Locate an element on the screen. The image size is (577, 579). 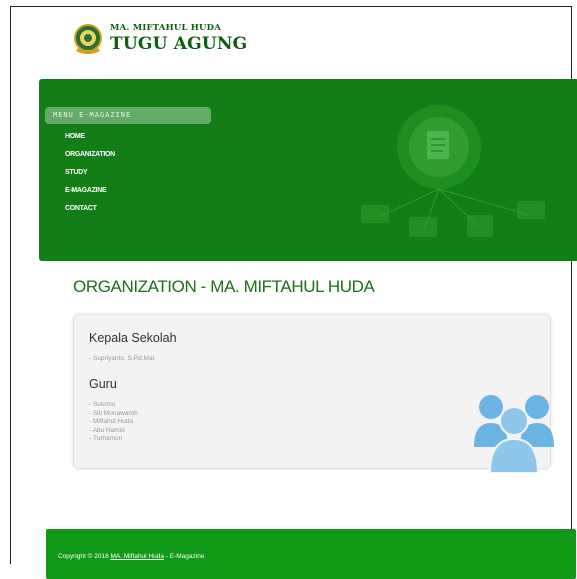
menu-item-study: STUDY is located at coordinates (128, 173).